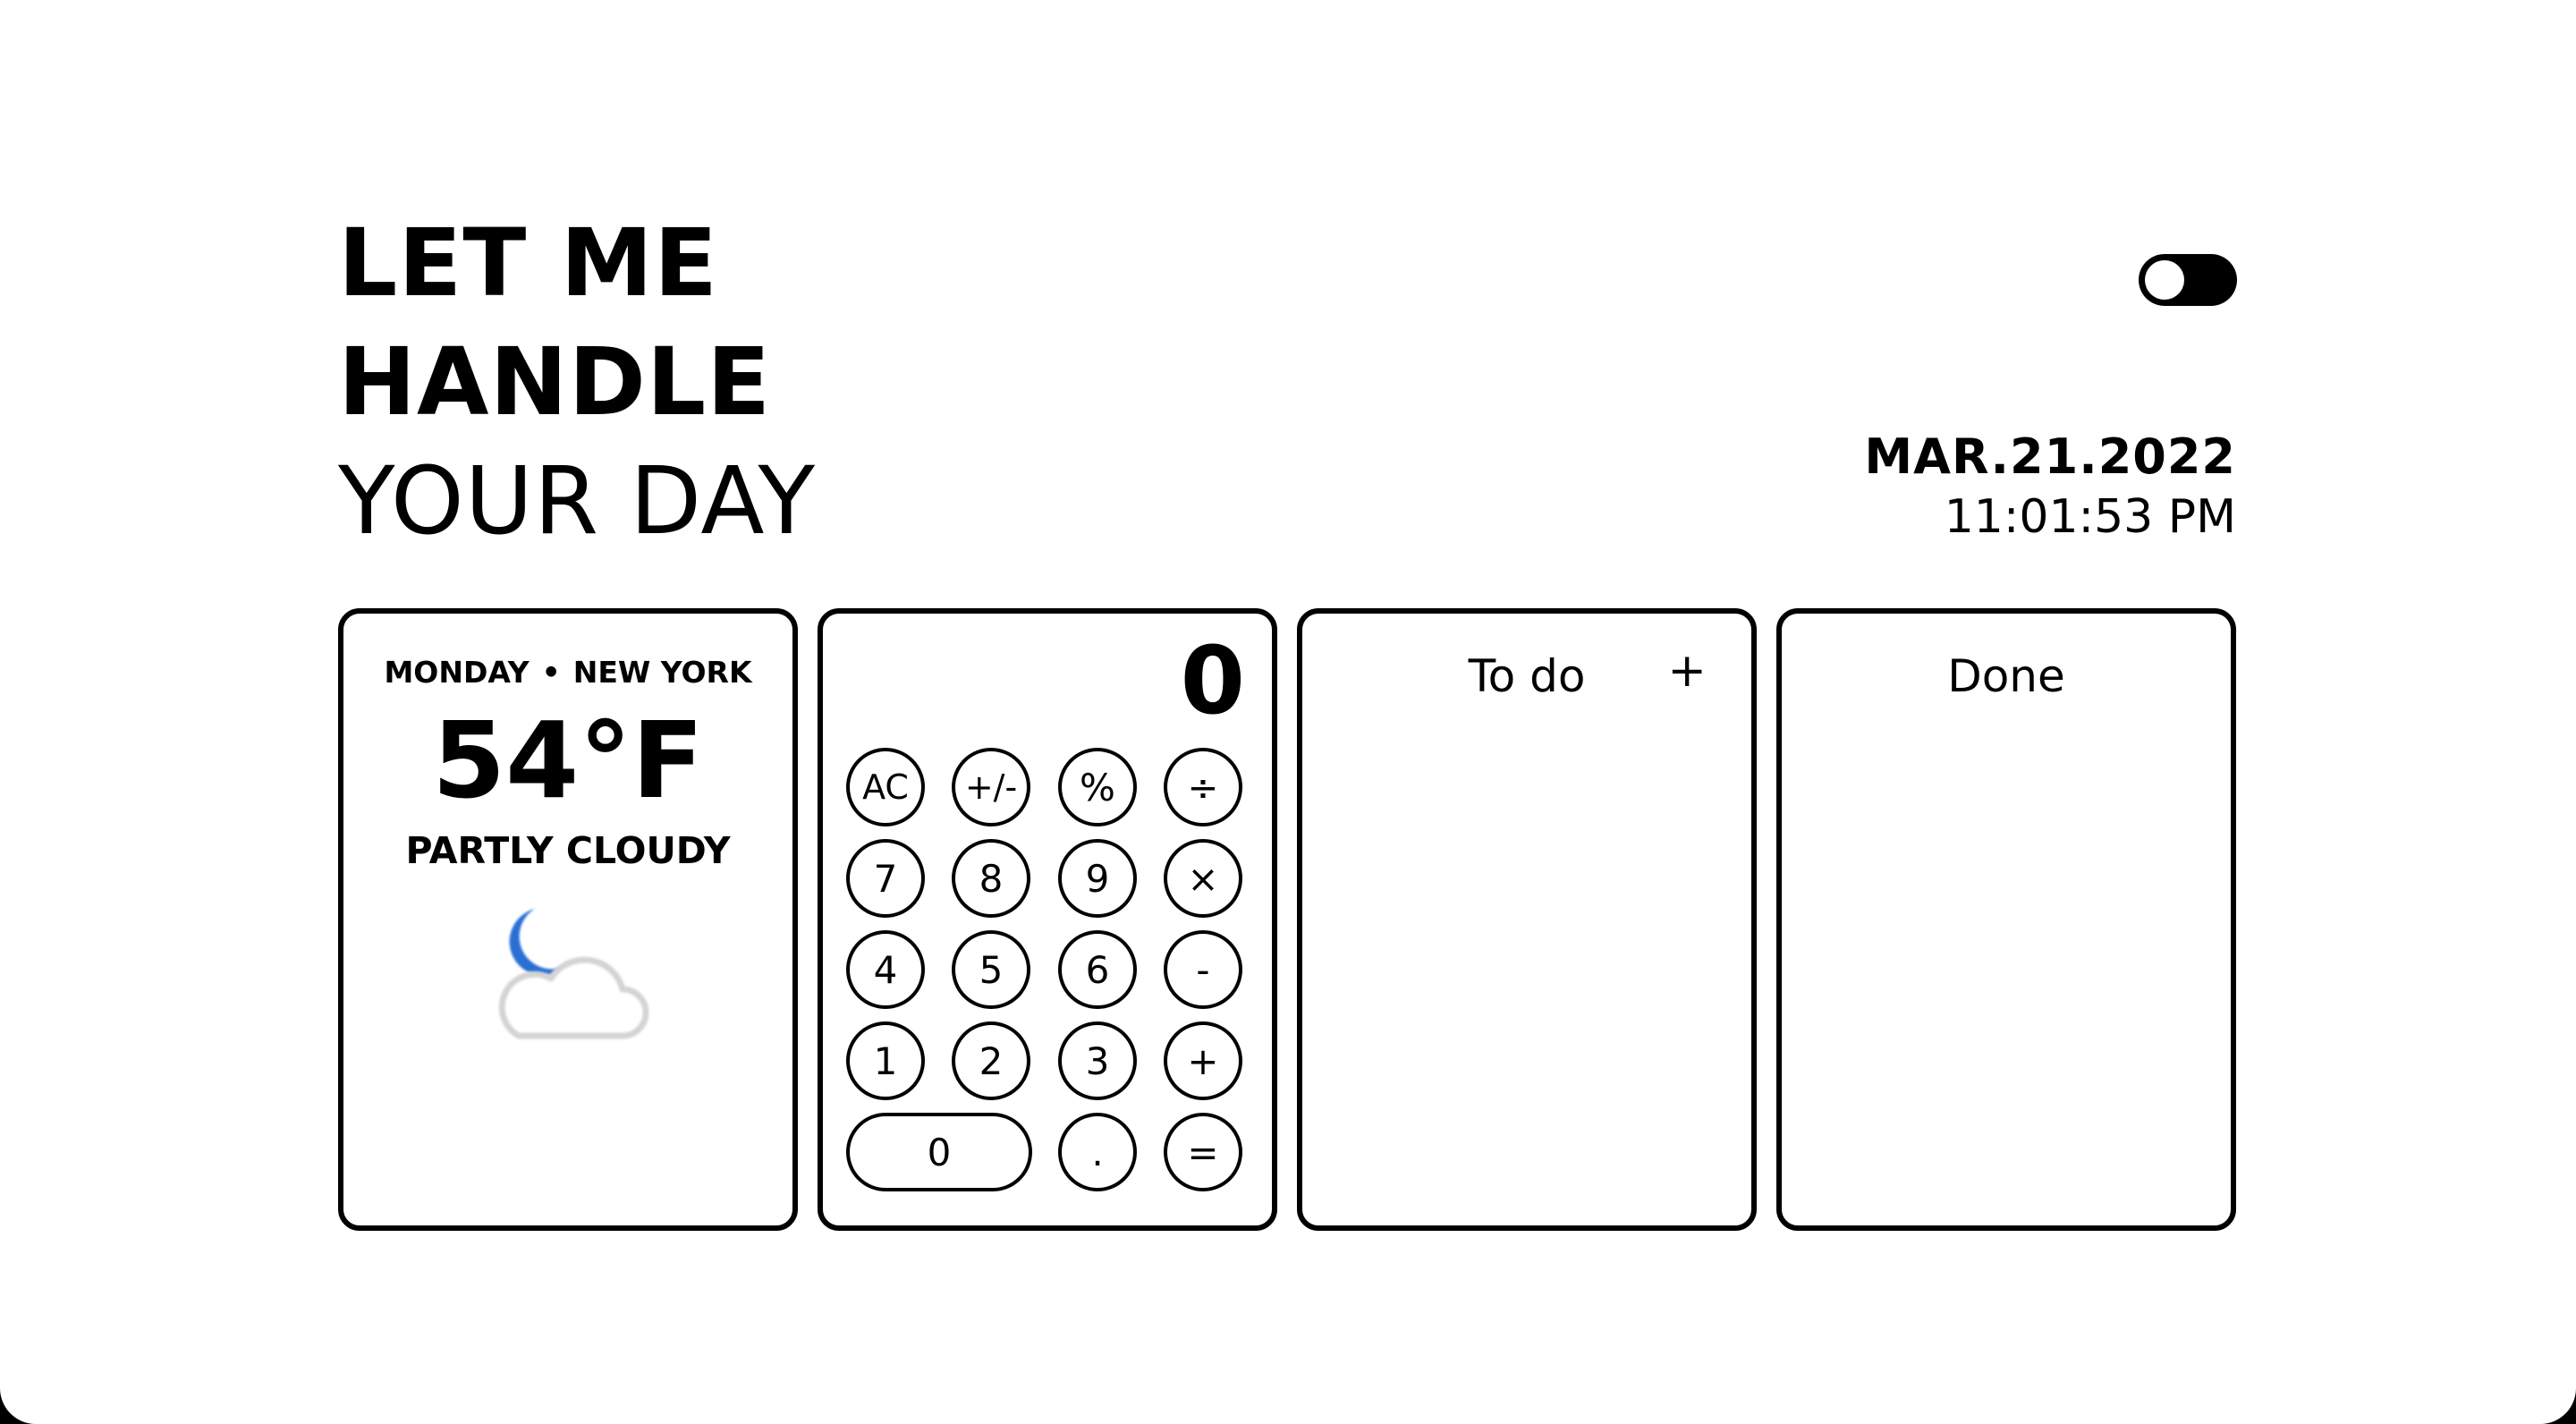  I want to click on calc-key-9: 9, so click(1097, 878).